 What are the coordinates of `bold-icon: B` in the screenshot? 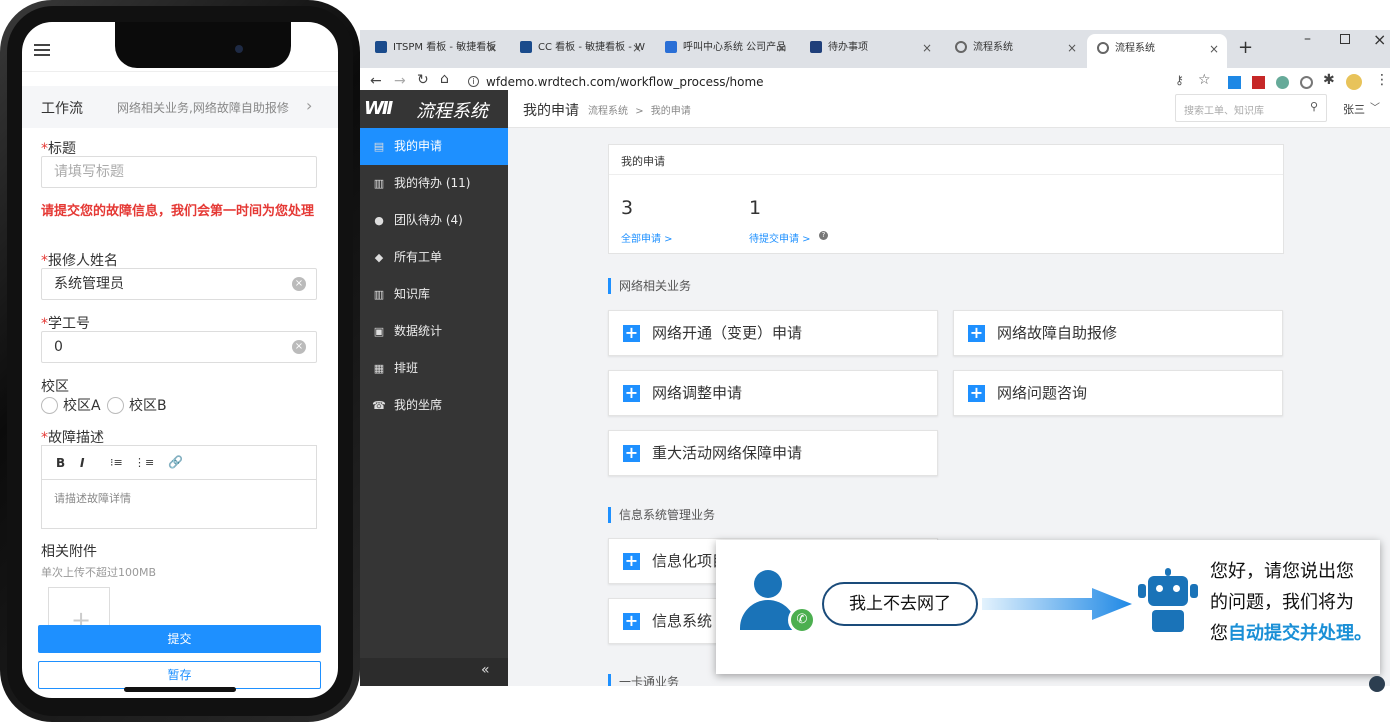 It's located at (60, 463).